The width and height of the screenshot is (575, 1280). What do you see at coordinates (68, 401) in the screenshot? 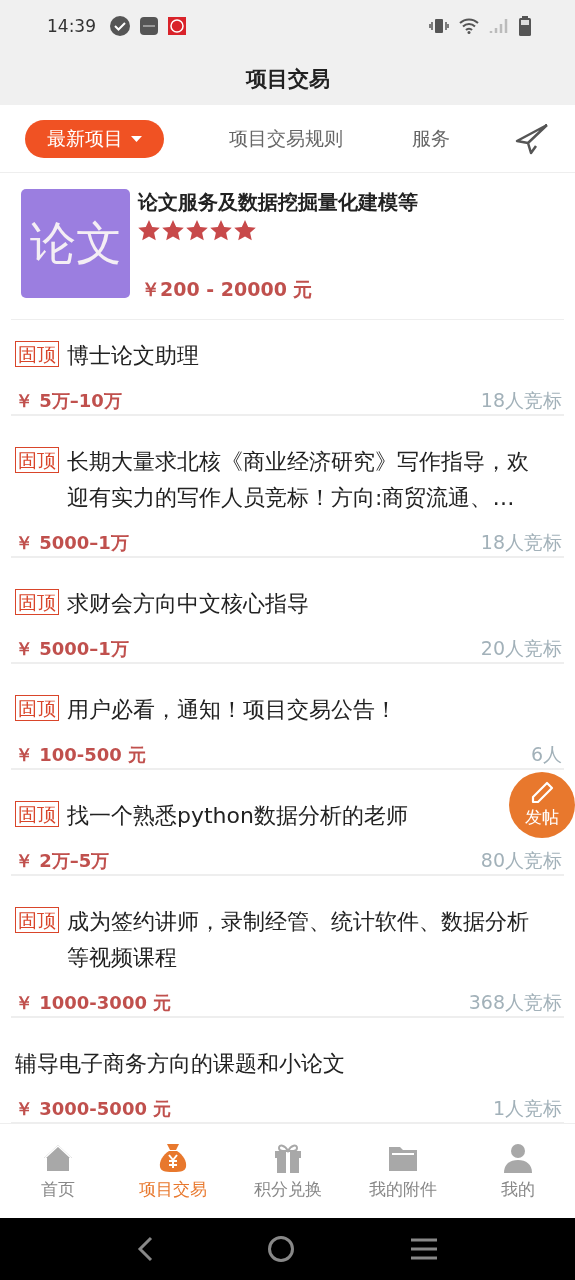
I see `project-price: ￥ 5万–10万` at bounding box center [68, 401].